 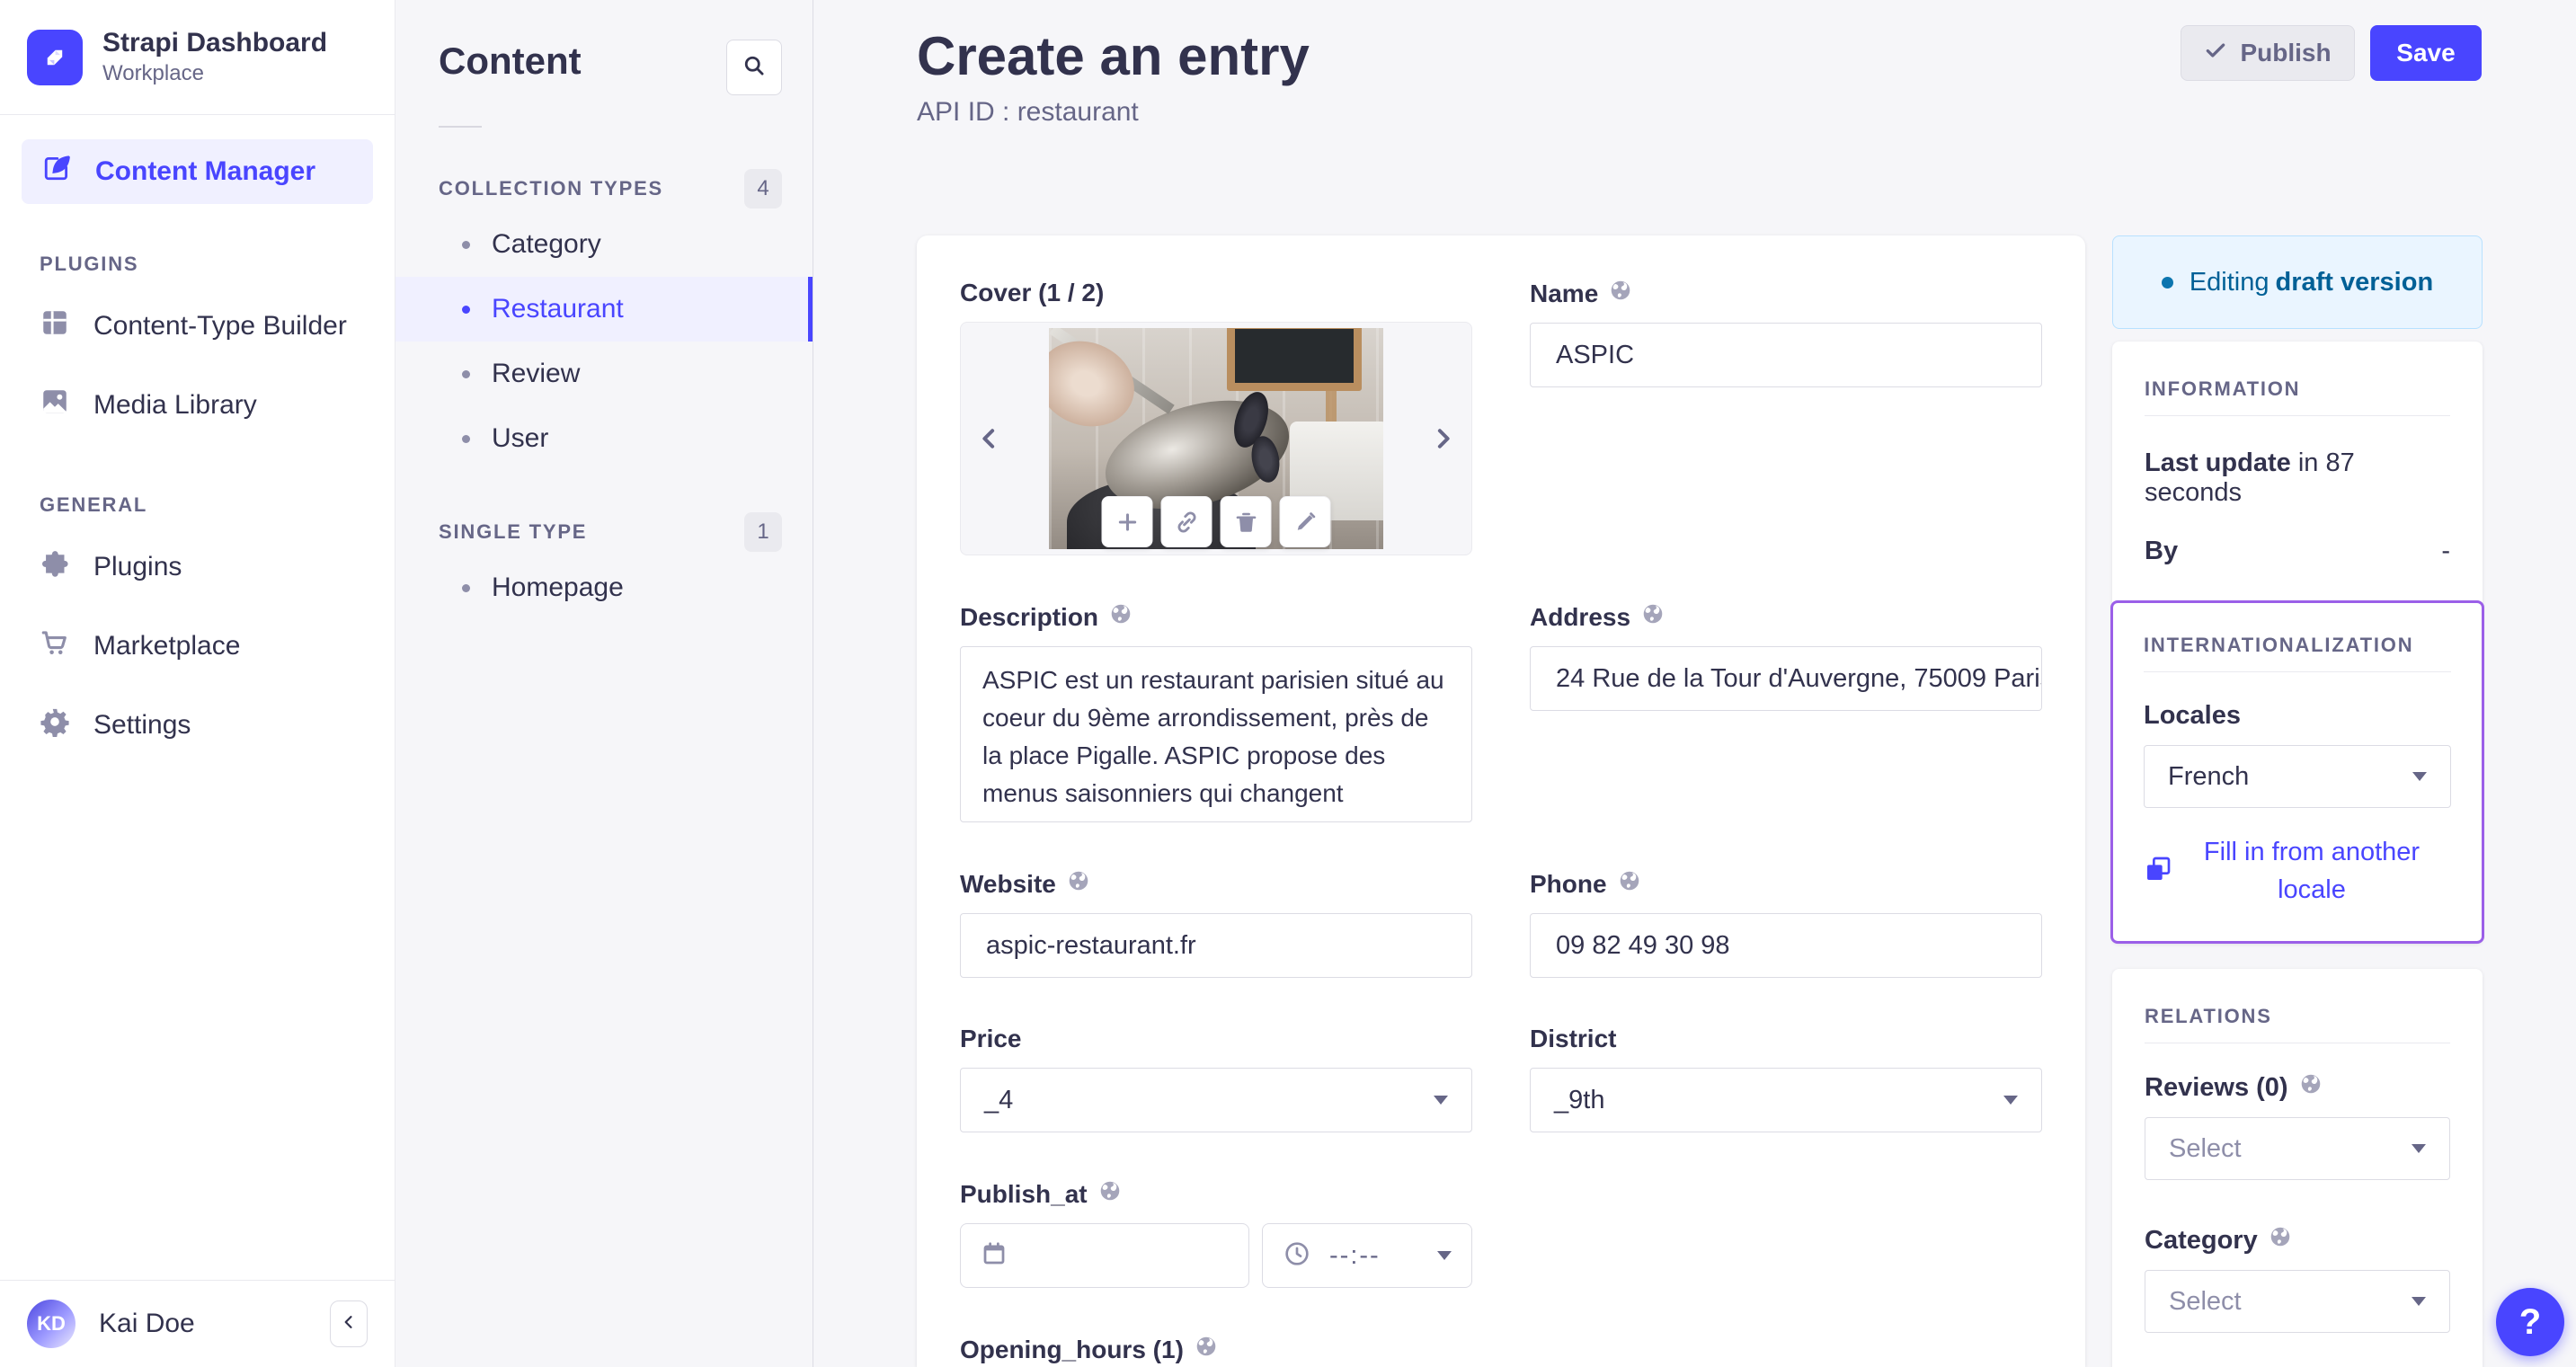 What do you see at coordinates (2311, 282) in the screenshot?
I see `draft-status-text: Editing draft version` at bounding box center [2311, 282].